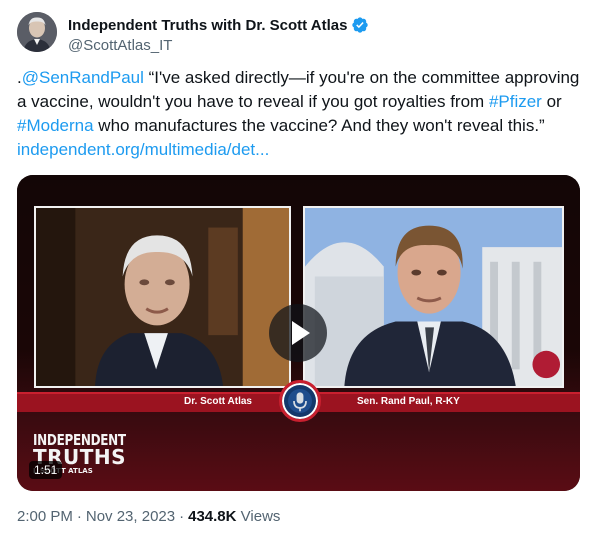 Image resolution: width=611 pixels, height=545 pixels. Describe the element at coordinates (46, 470) in the screenshot. I see `video-duration-badge: 1:51` at that location.